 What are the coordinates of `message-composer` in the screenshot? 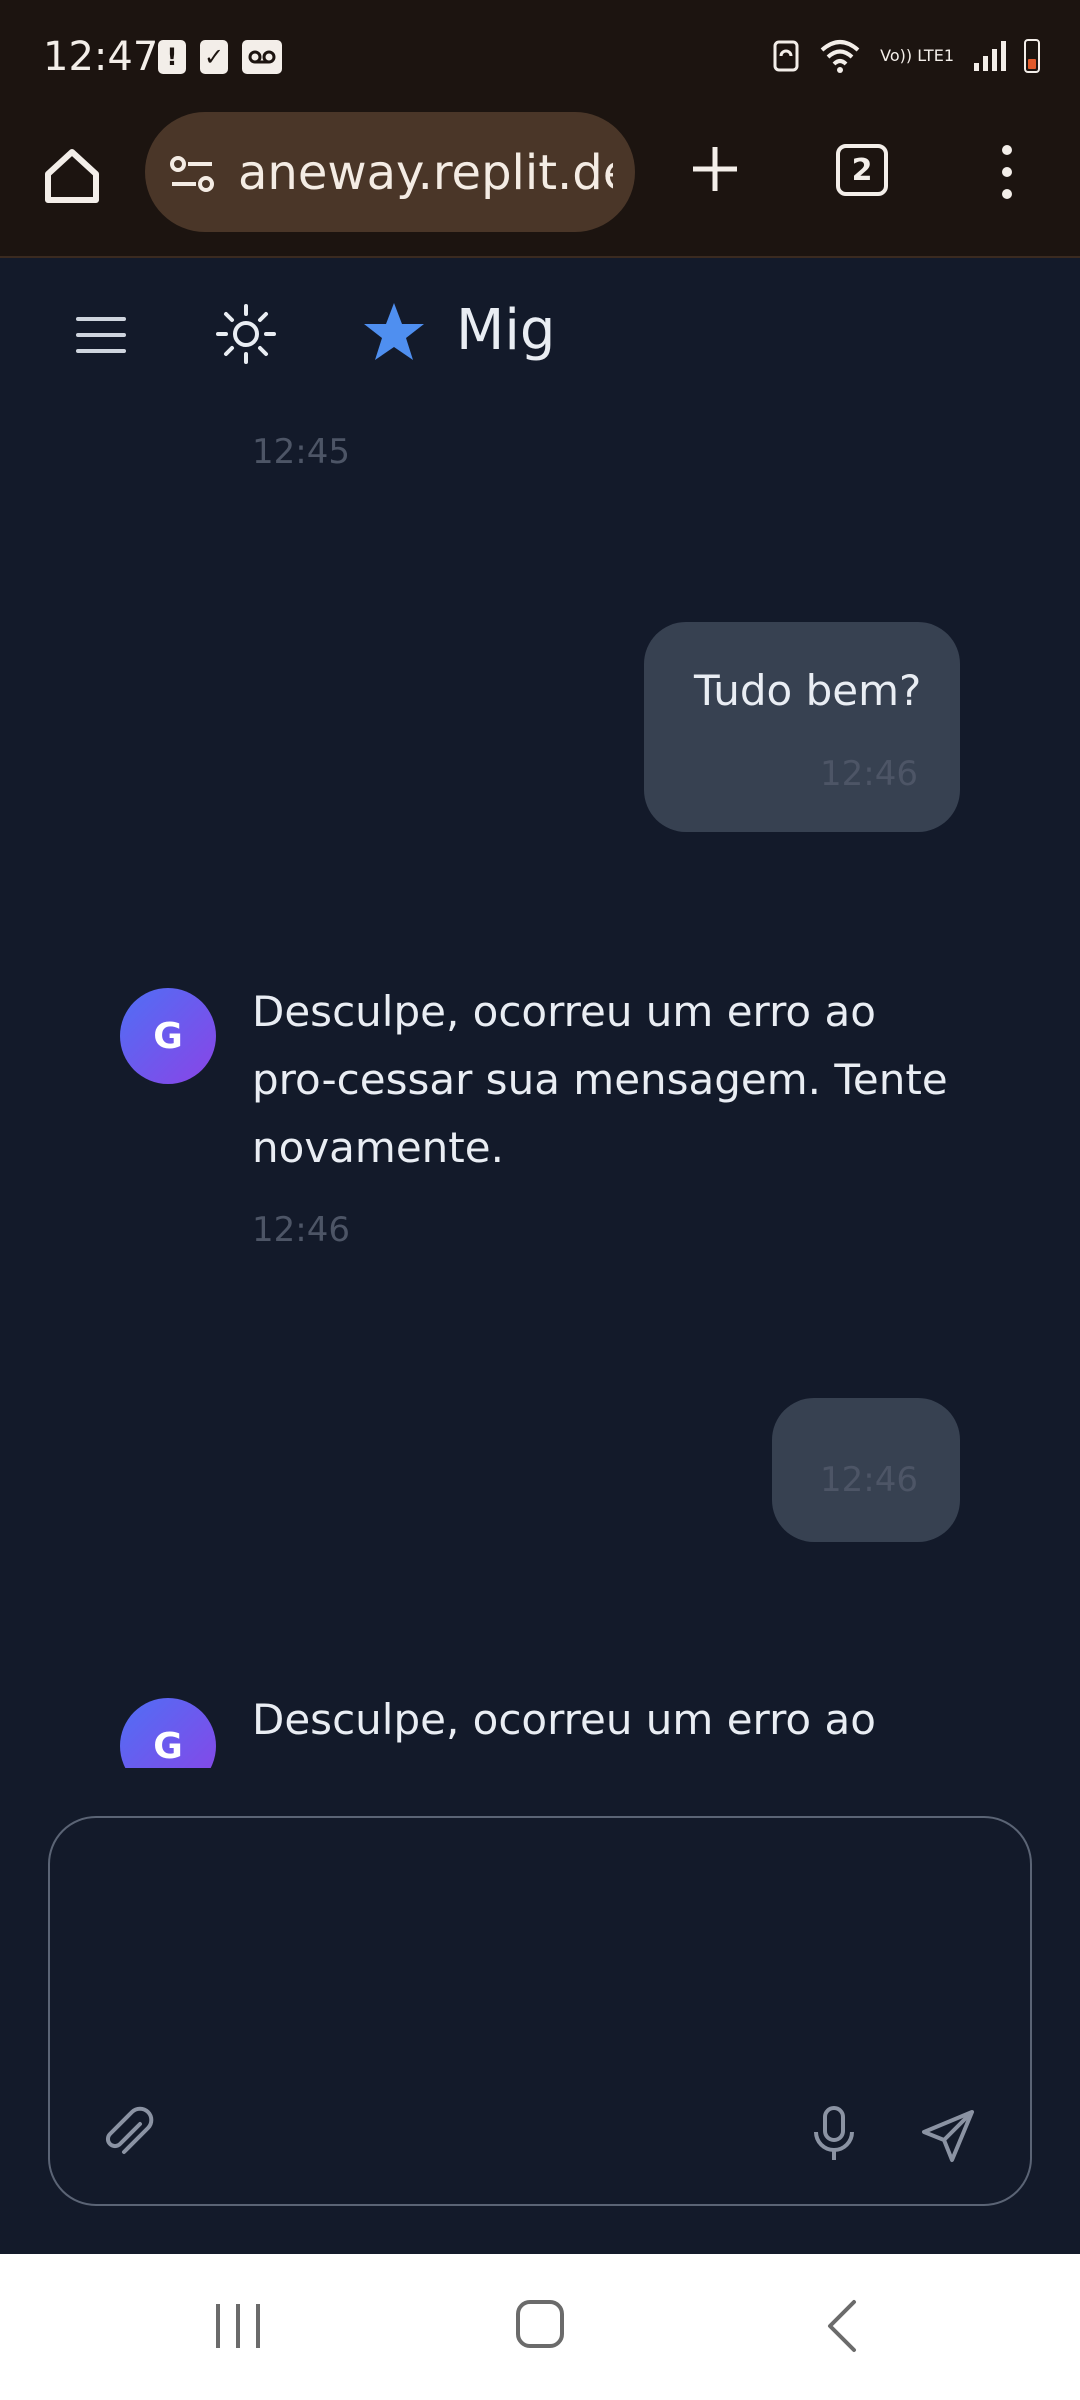 It's located at (540, 2011).